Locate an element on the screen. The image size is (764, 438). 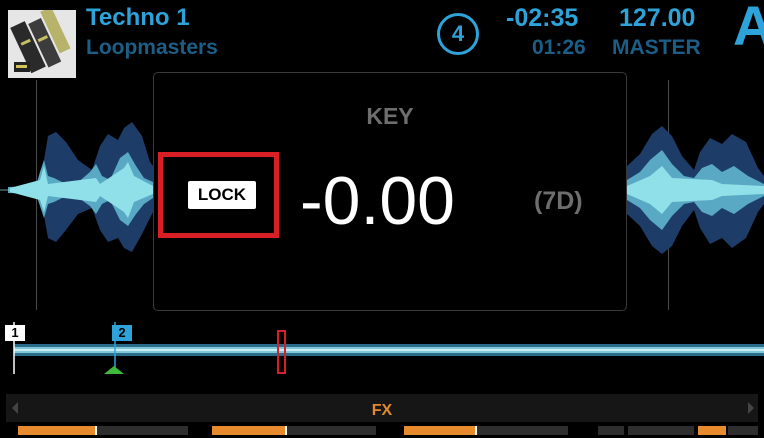
deck-letter: A is located at coordinates (748, 28).